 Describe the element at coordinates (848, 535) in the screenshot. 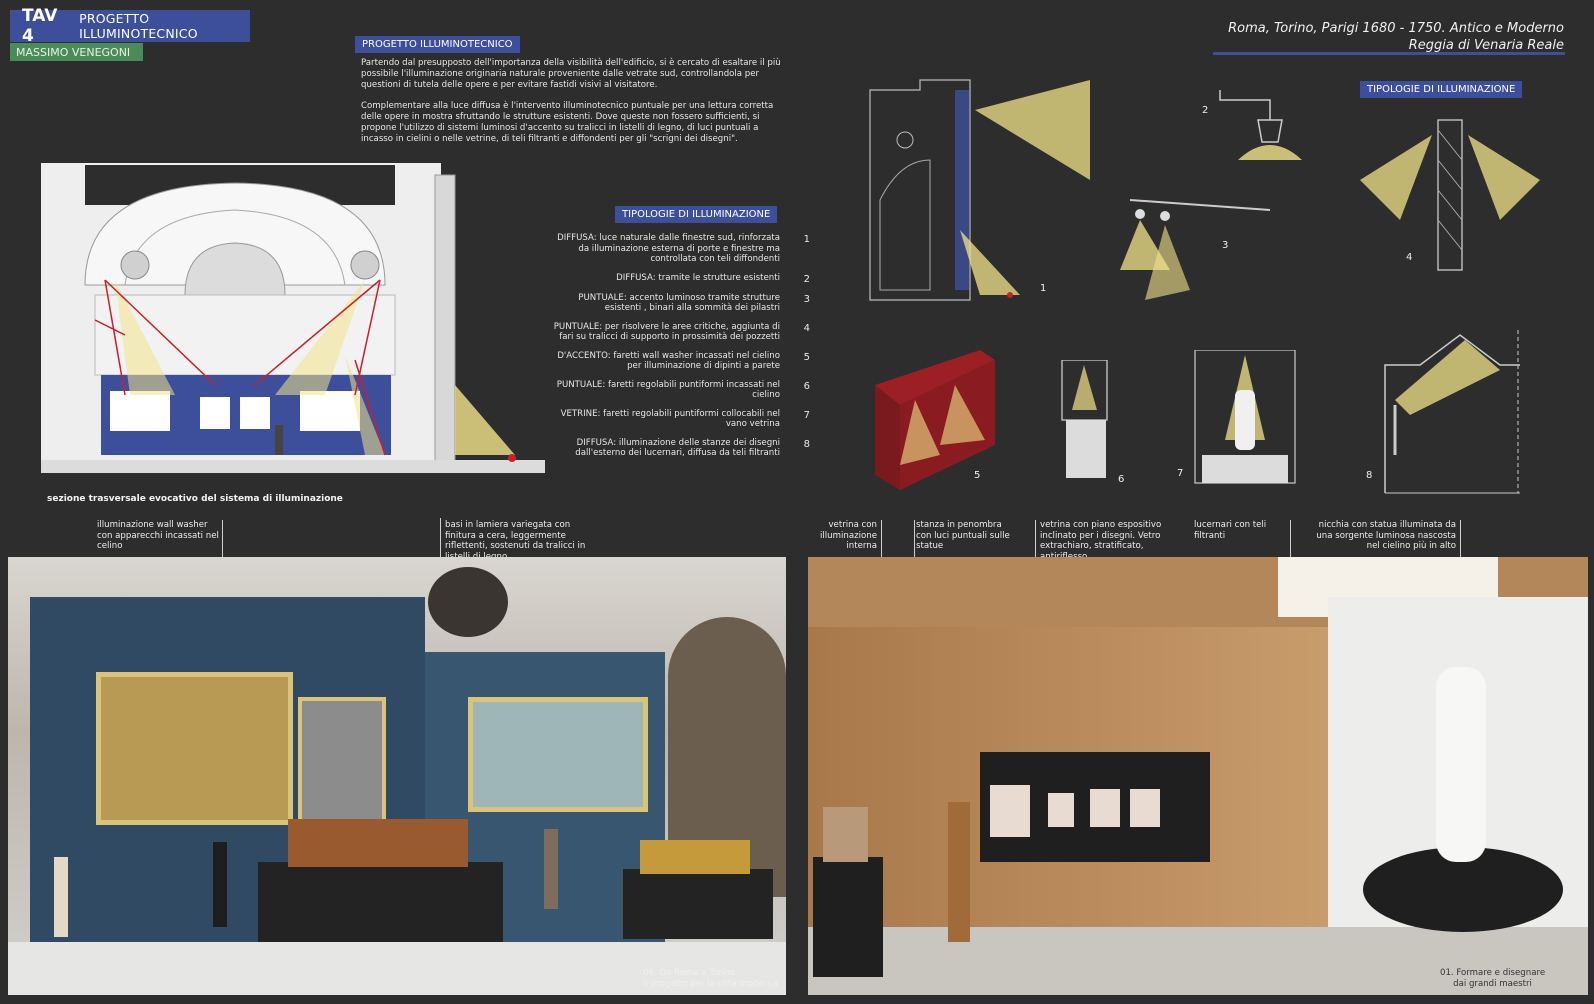

I see `annotation-vetrina: vetrina con illuminazione interna` at that location.